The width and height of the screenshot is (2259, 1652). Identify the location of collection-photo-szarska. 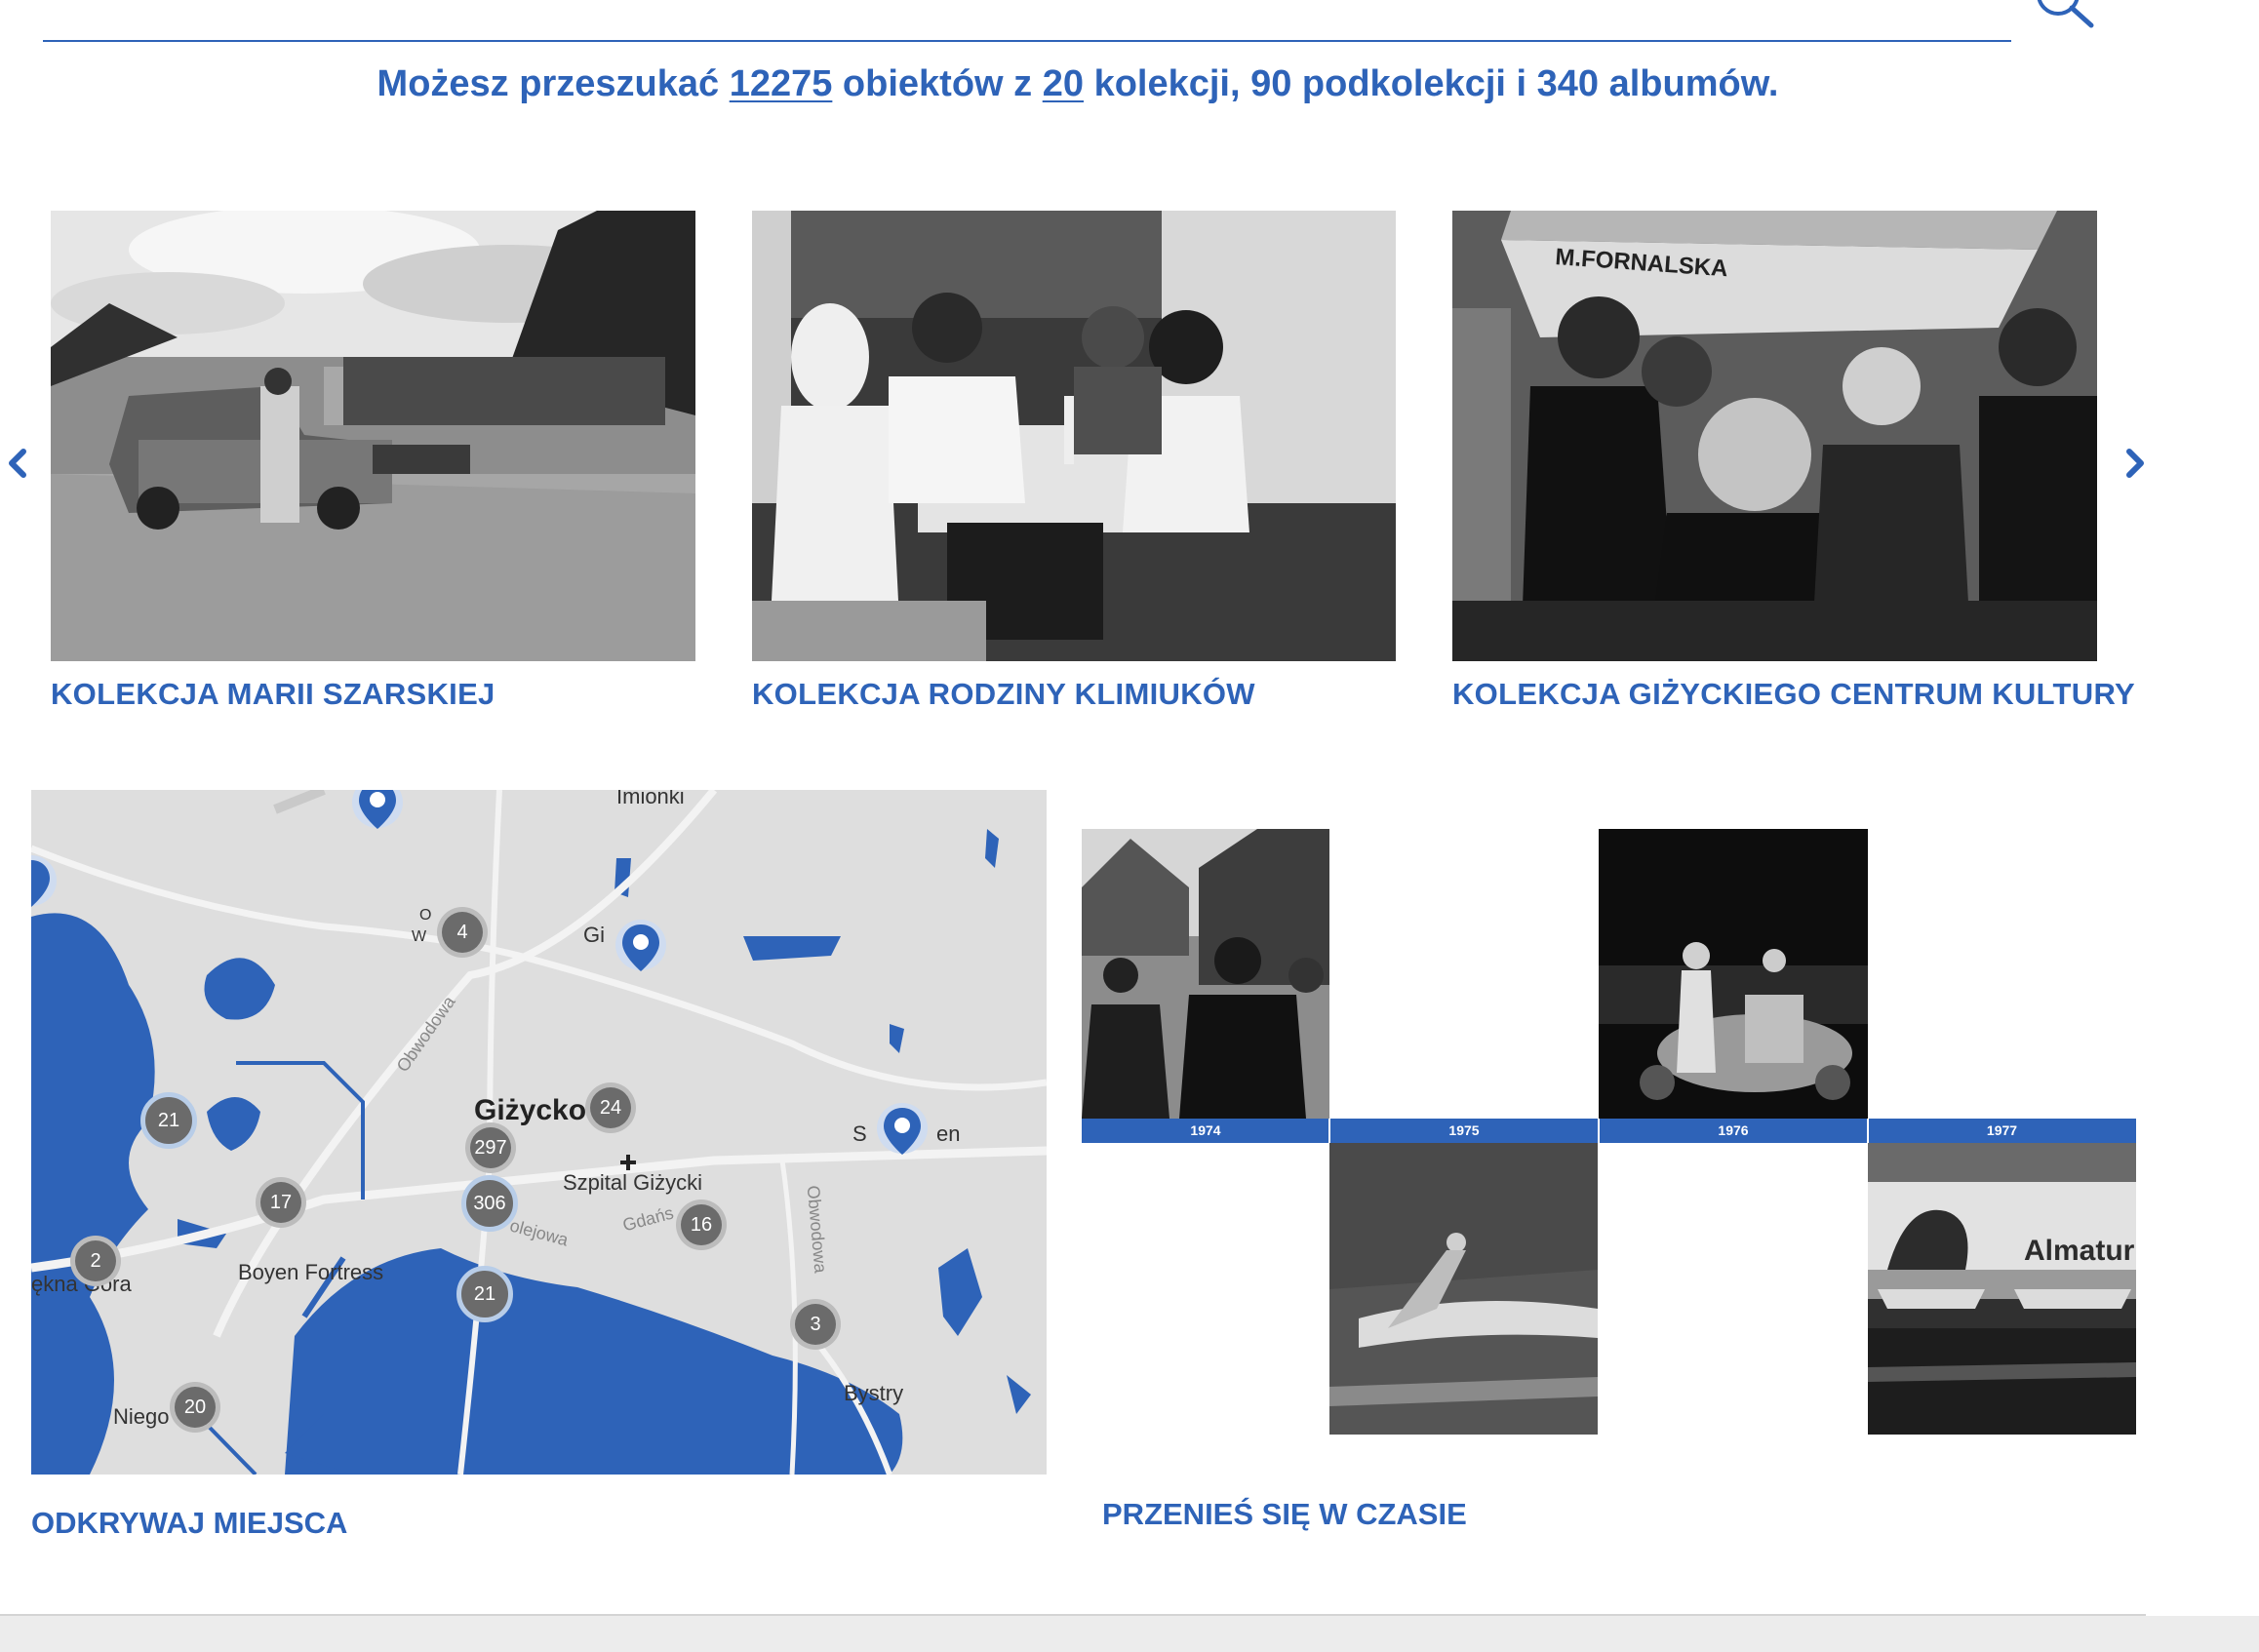
(373, 436).